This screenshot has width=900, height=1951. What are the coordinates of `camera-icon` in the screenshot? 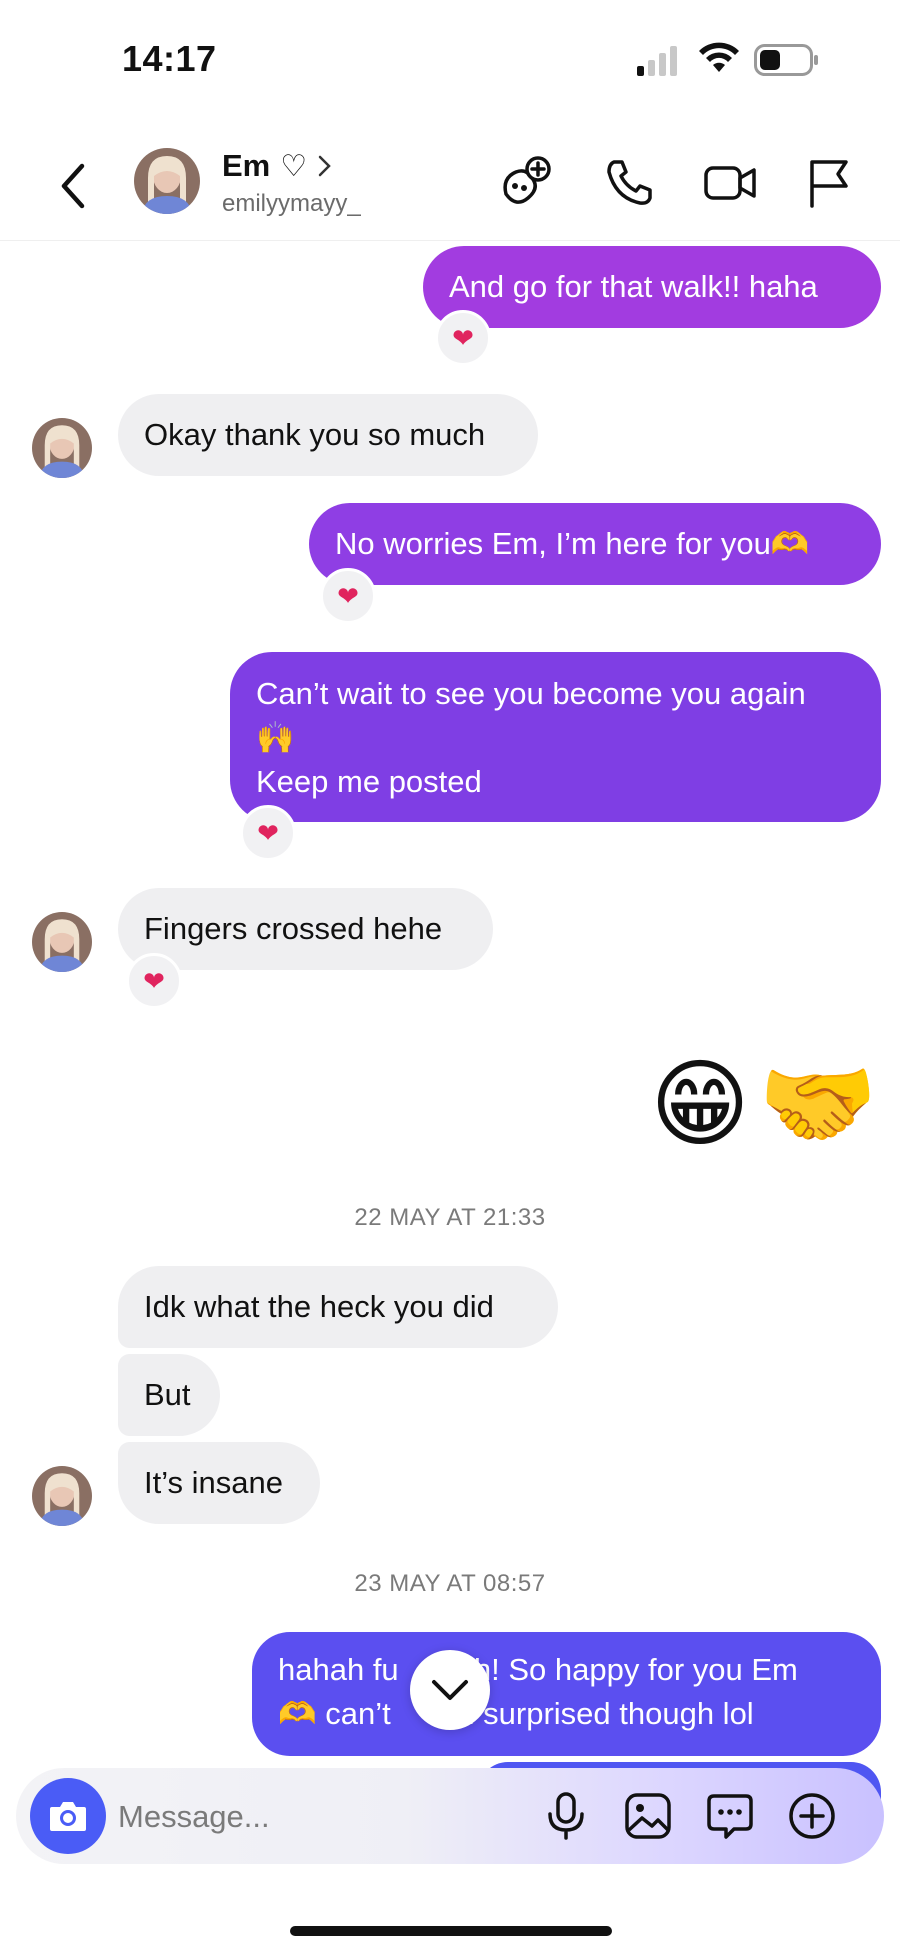 It's located at (68, 1816).